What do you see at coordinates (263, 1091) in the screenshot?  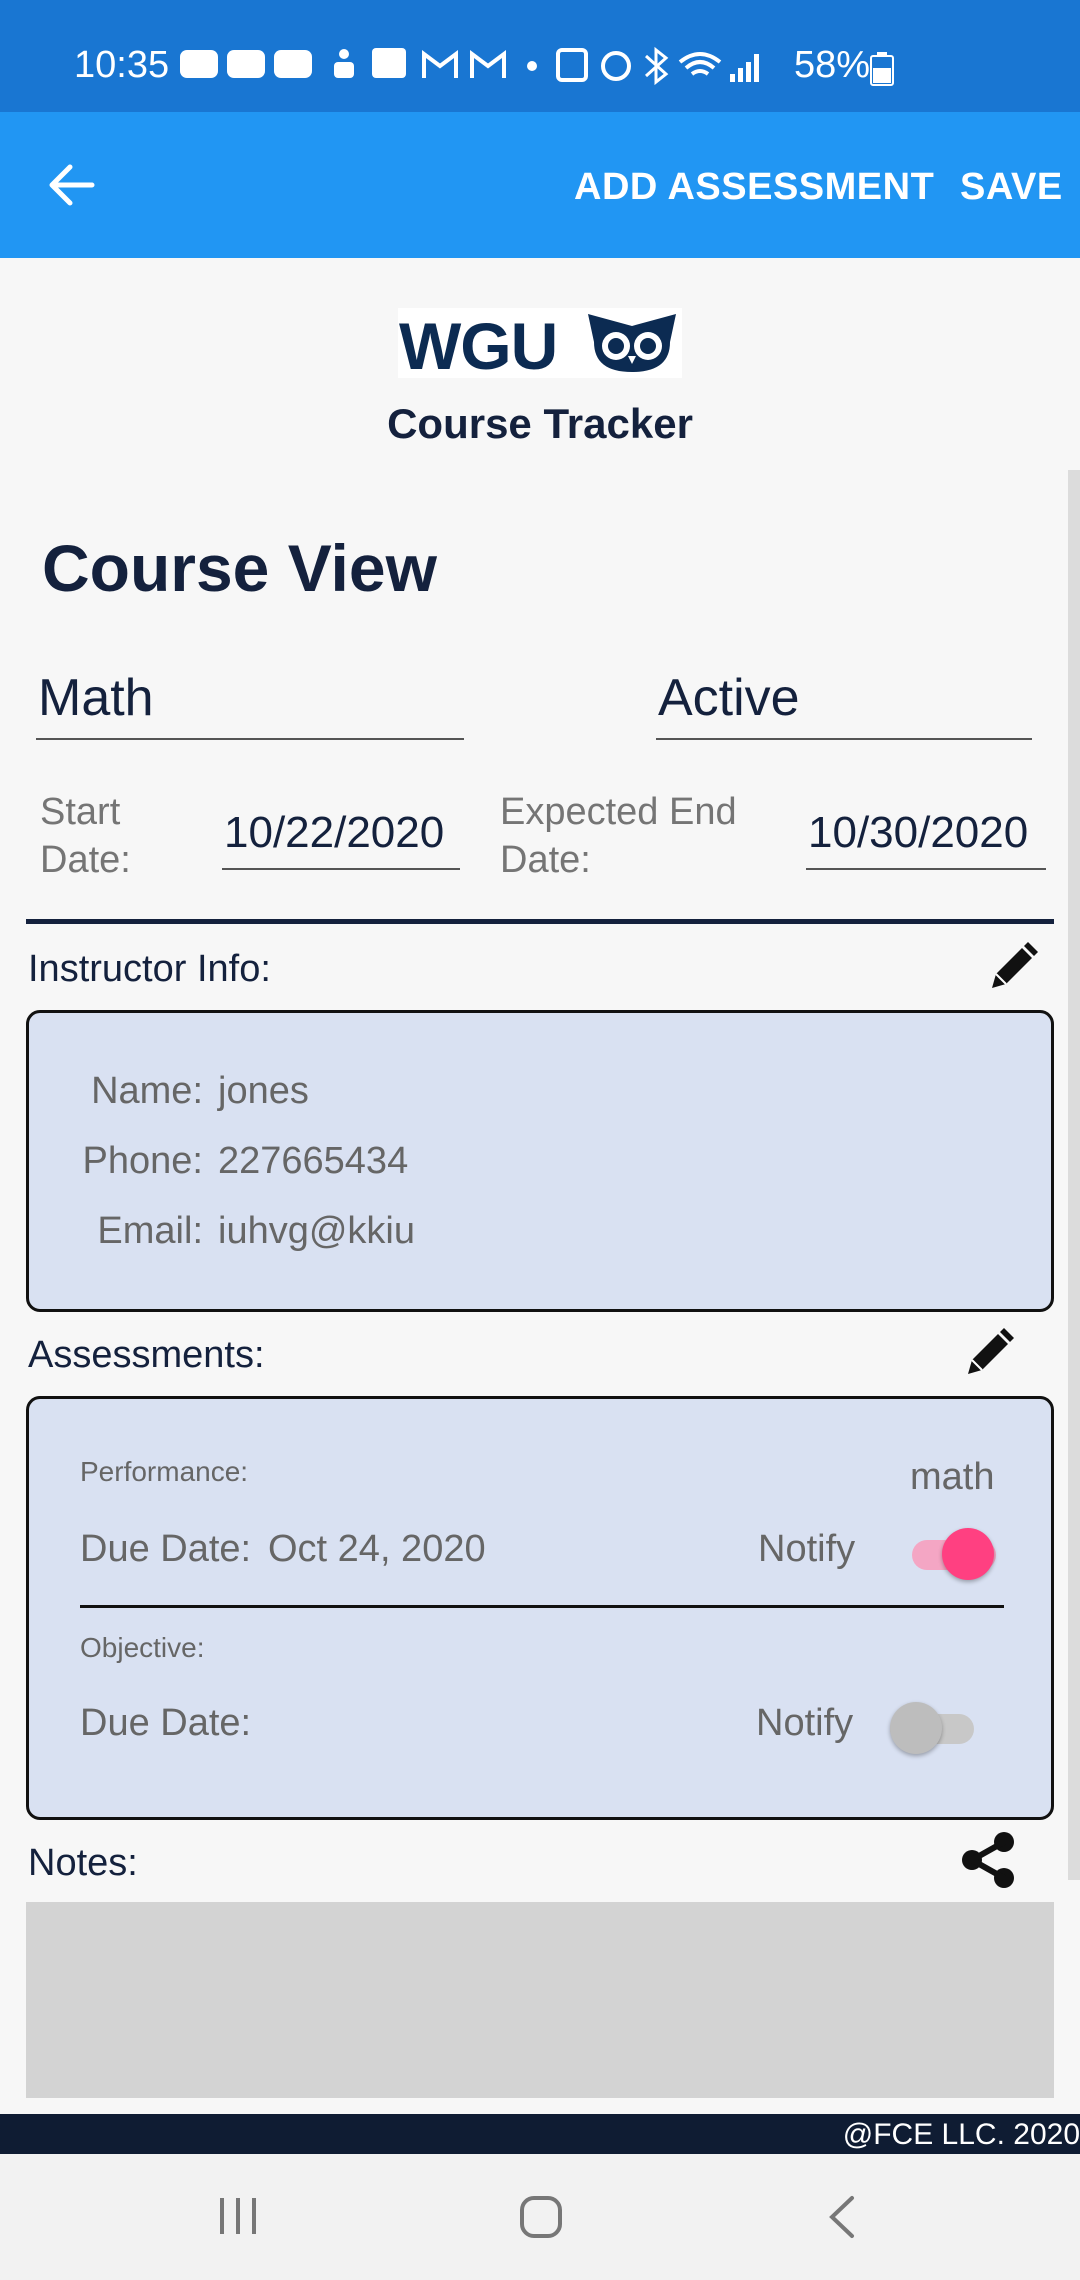 I see `instructor-name-value: jones` at bounding box center [263, 1091].